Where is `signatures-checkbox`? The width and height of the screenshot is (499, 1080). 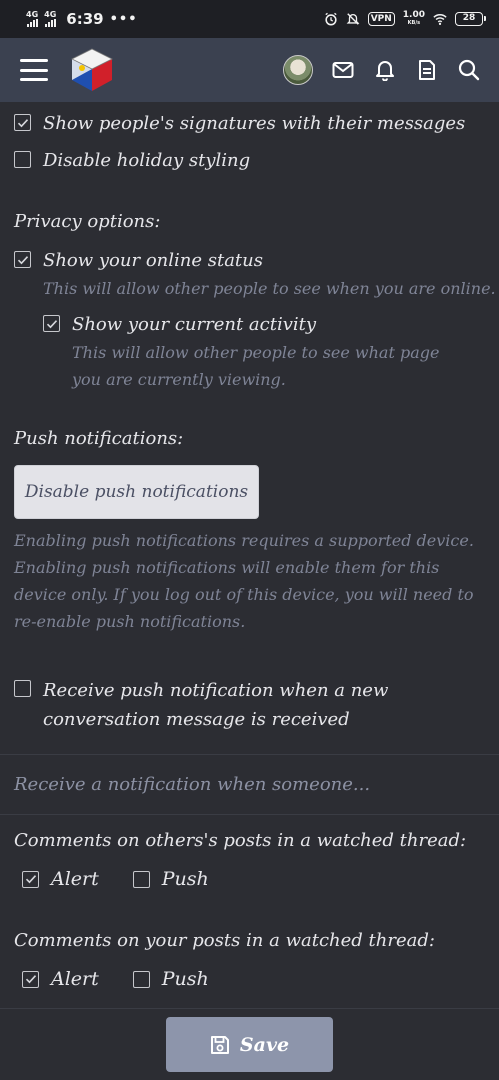
signatures-checkbox is located at coordinates (22, 122).